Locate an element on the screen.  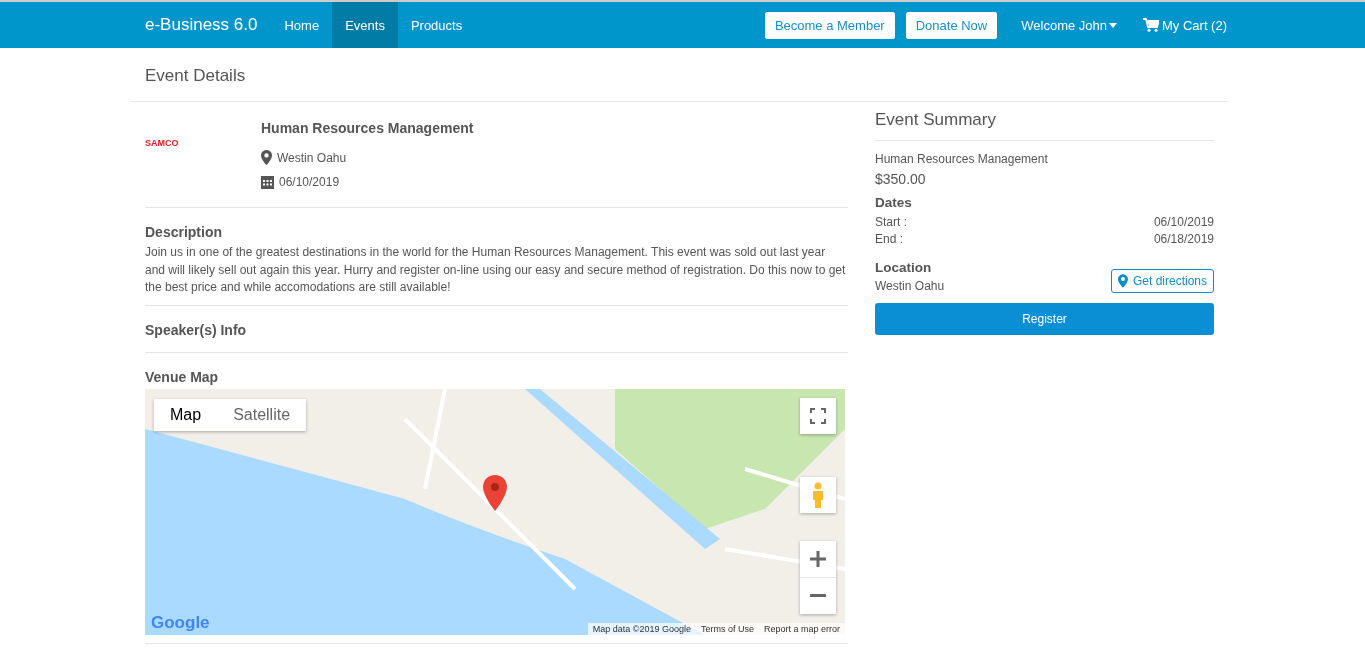
fullscreen-icon is located at coordinates (818, 415).